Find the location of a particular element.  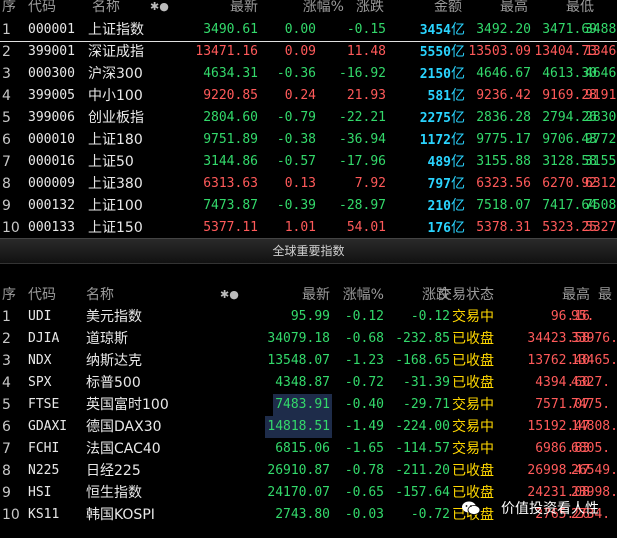

row-code: NDX is located at coordinates (40, 360).